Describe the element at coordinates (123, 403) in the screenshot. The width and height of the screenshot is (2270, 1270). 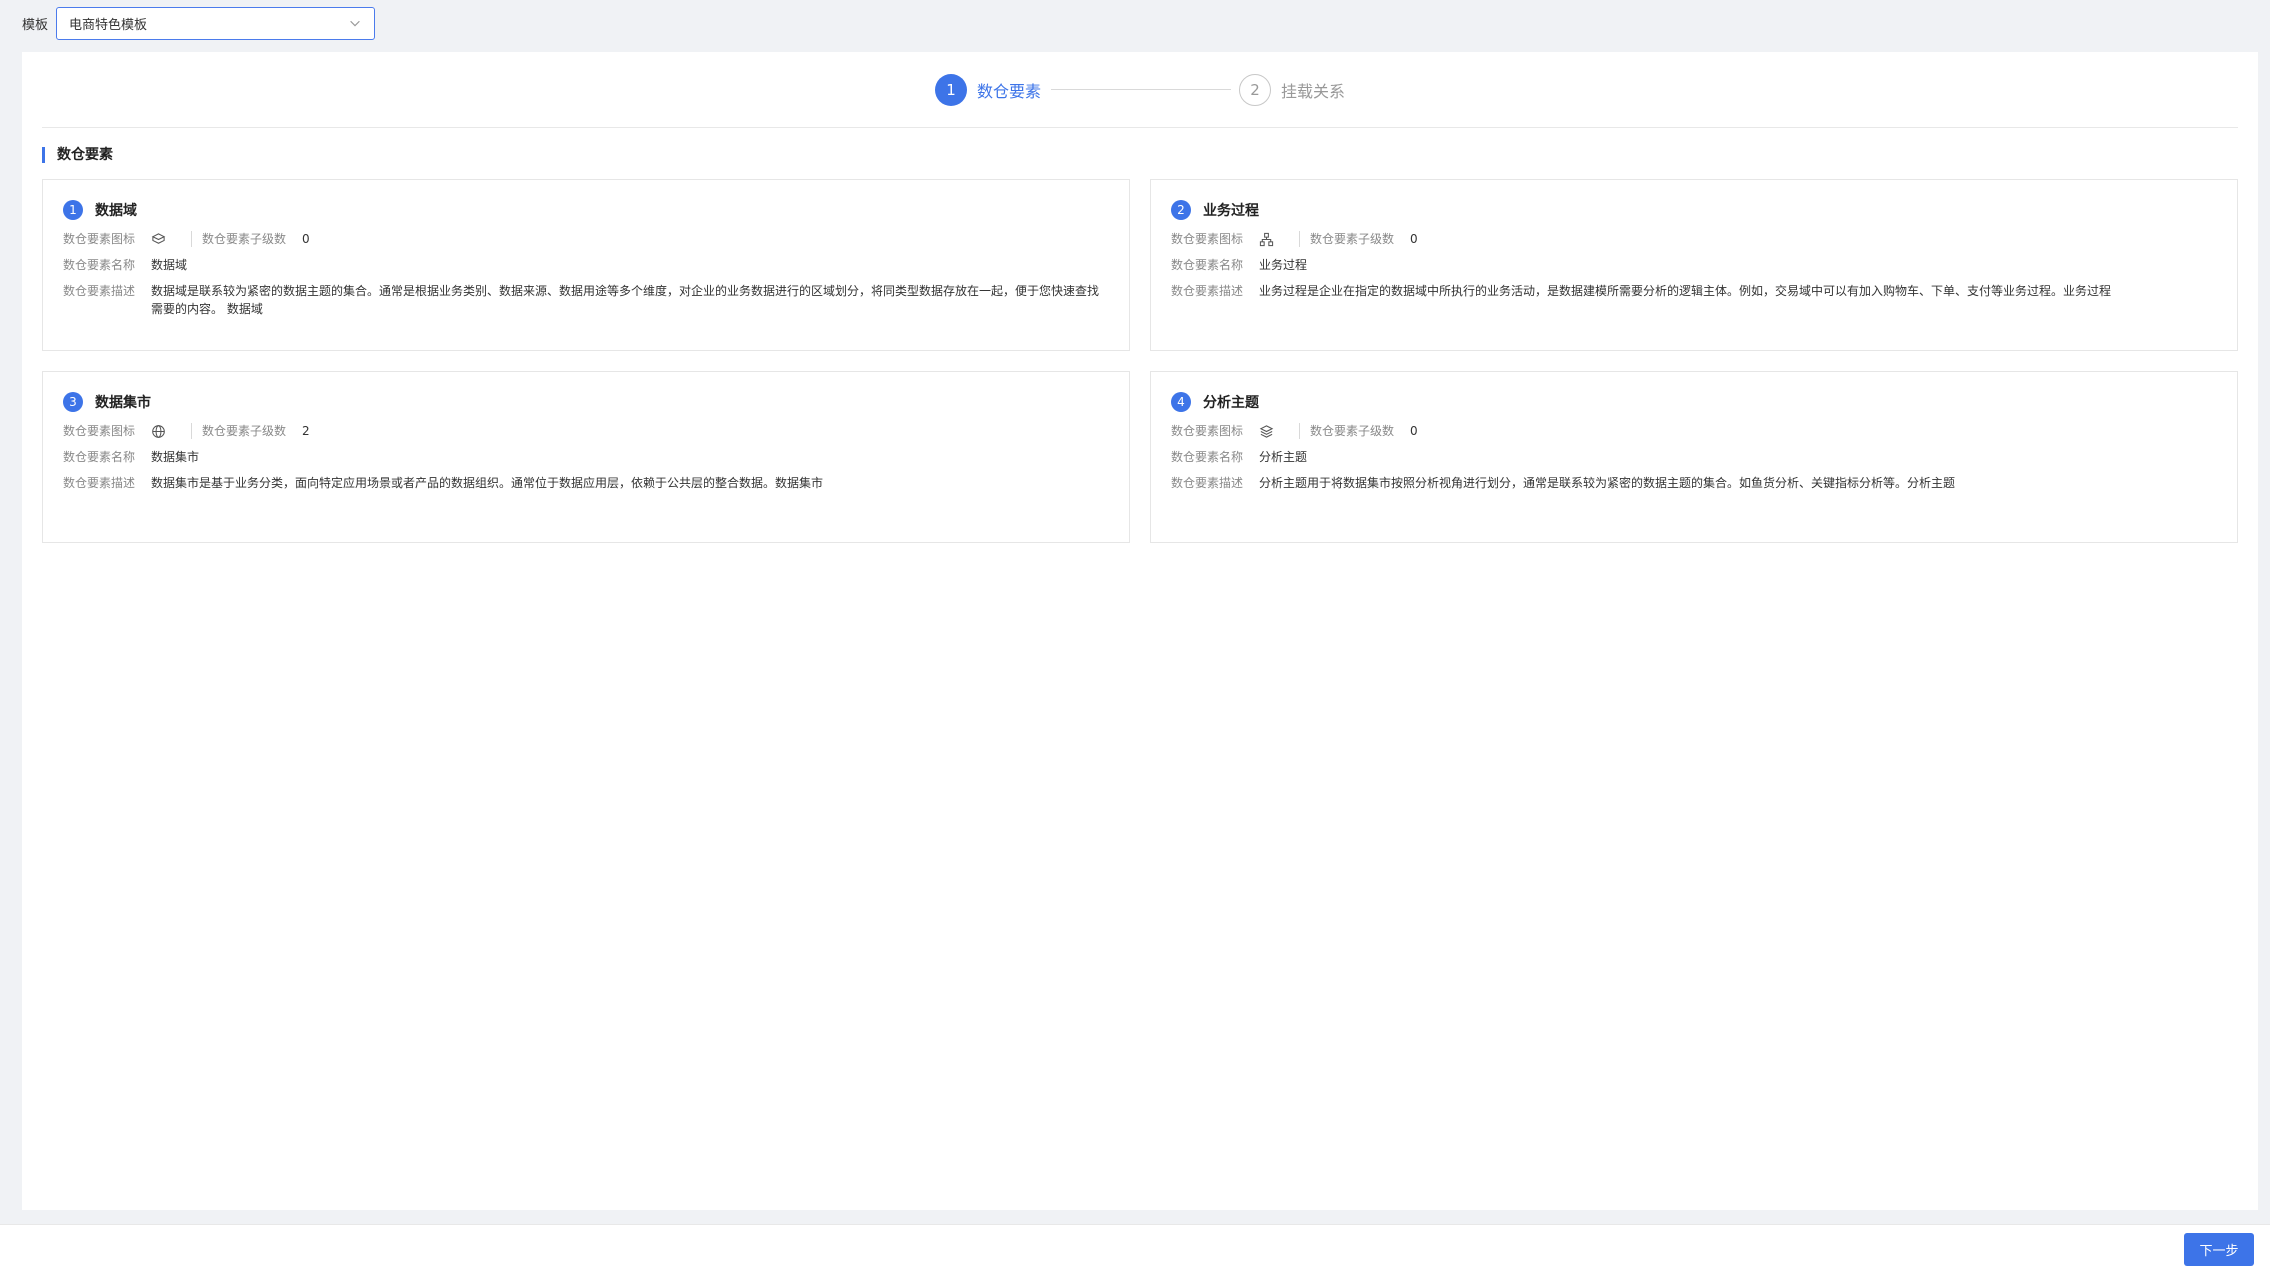
I see `card-title: 数据集市` at that location.